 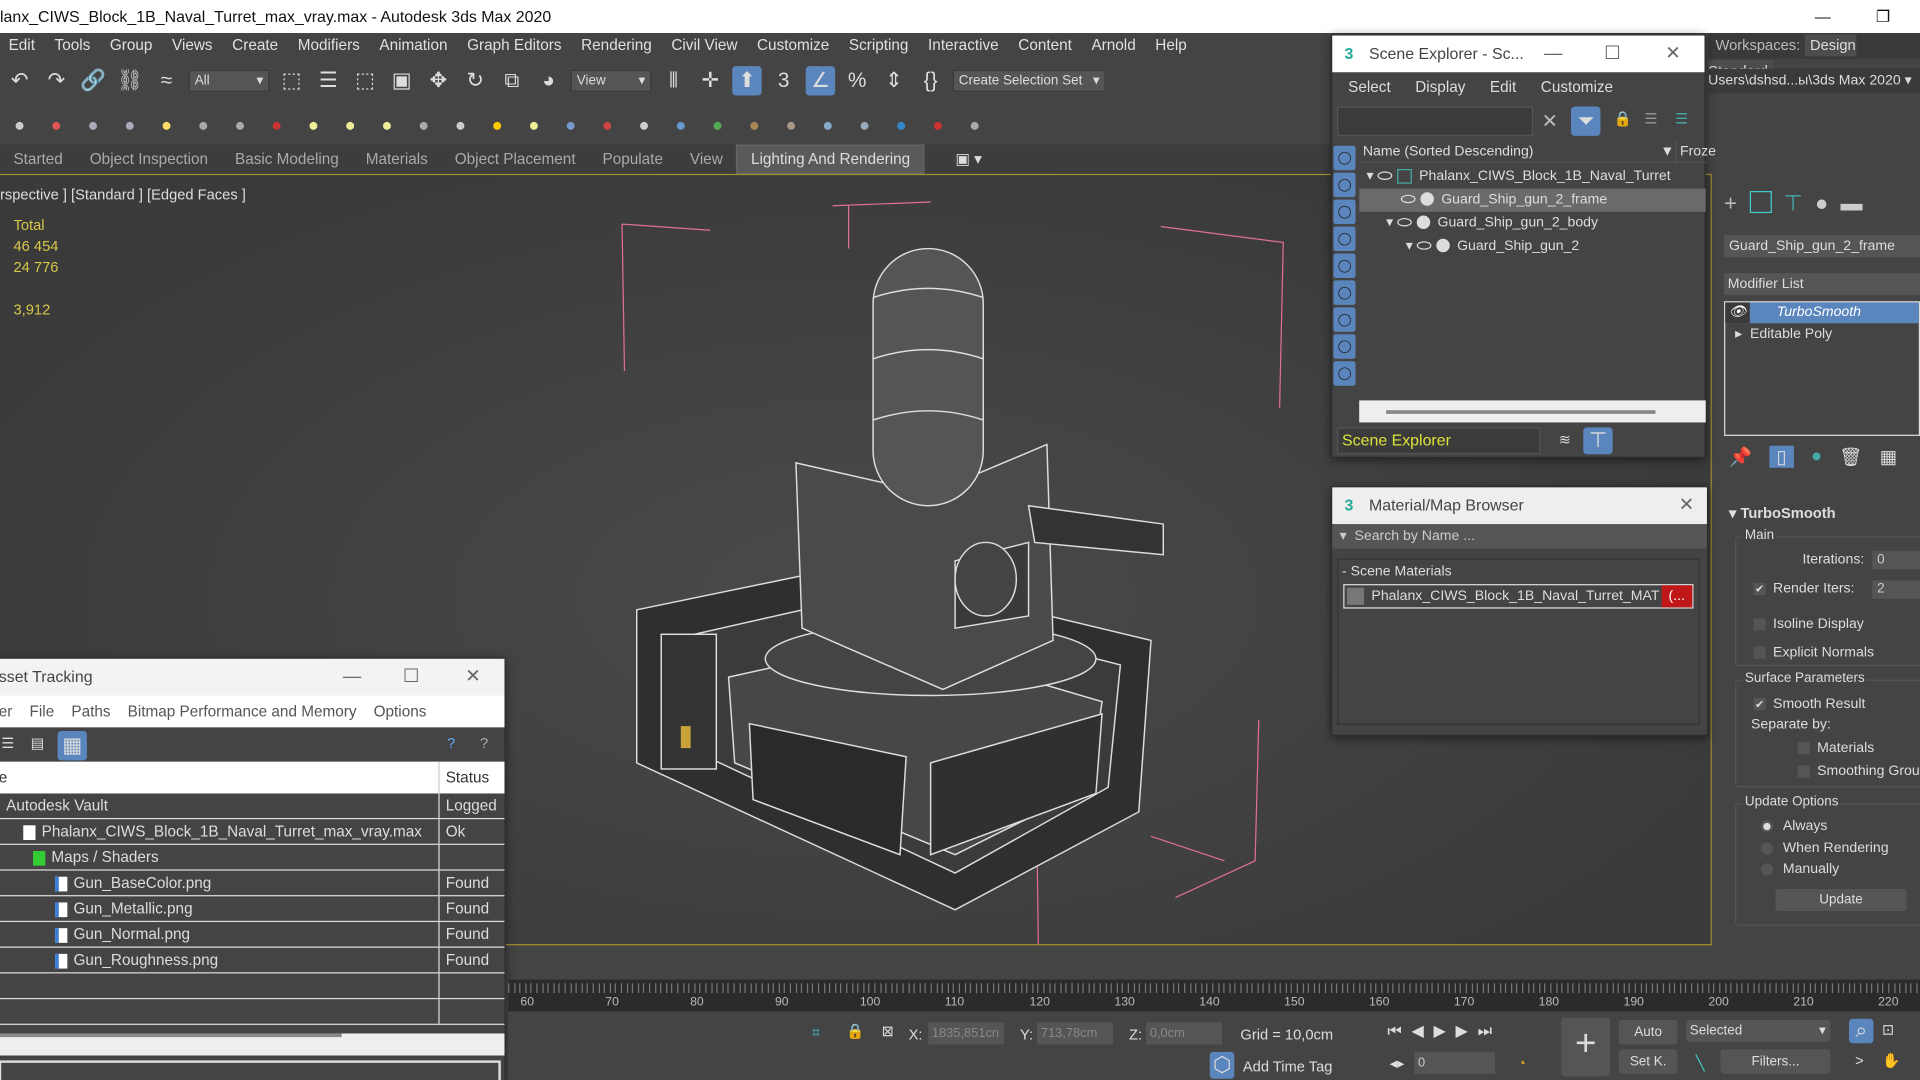 I want to click on hair-fur-icon: ●, so click(x=754, y=125).